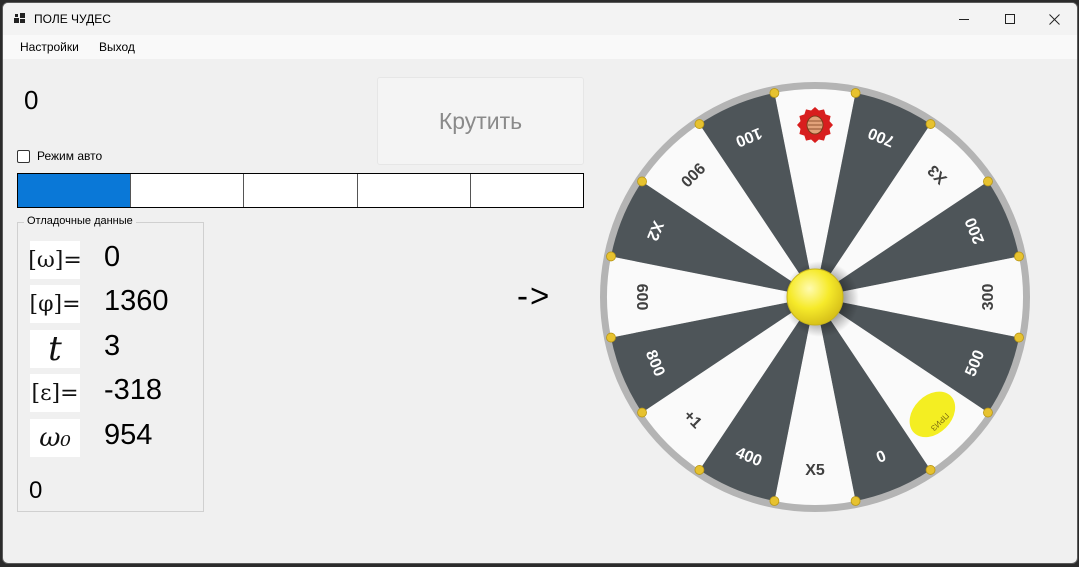 The image size is (1079, 567). What do you see at coordinates (70, 156) in the screenshot?
I see `auto-mode-label: Режим авто` at bounding box center [70, 156].